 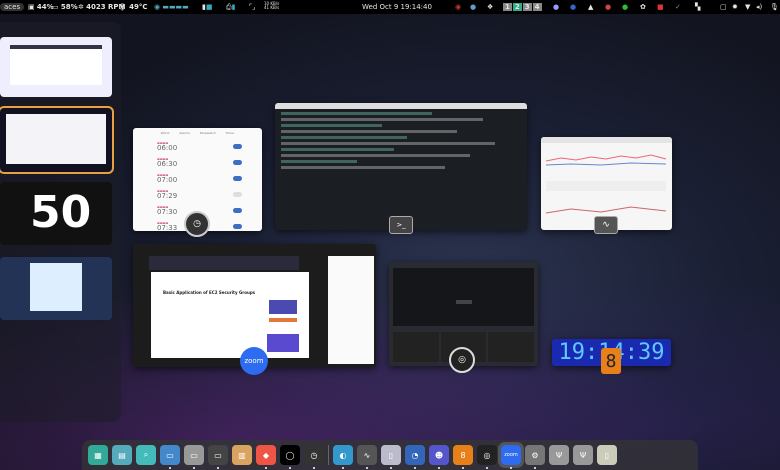 I want to click on dock-item-usb-2: Ψ, so click(x=583, y=455).